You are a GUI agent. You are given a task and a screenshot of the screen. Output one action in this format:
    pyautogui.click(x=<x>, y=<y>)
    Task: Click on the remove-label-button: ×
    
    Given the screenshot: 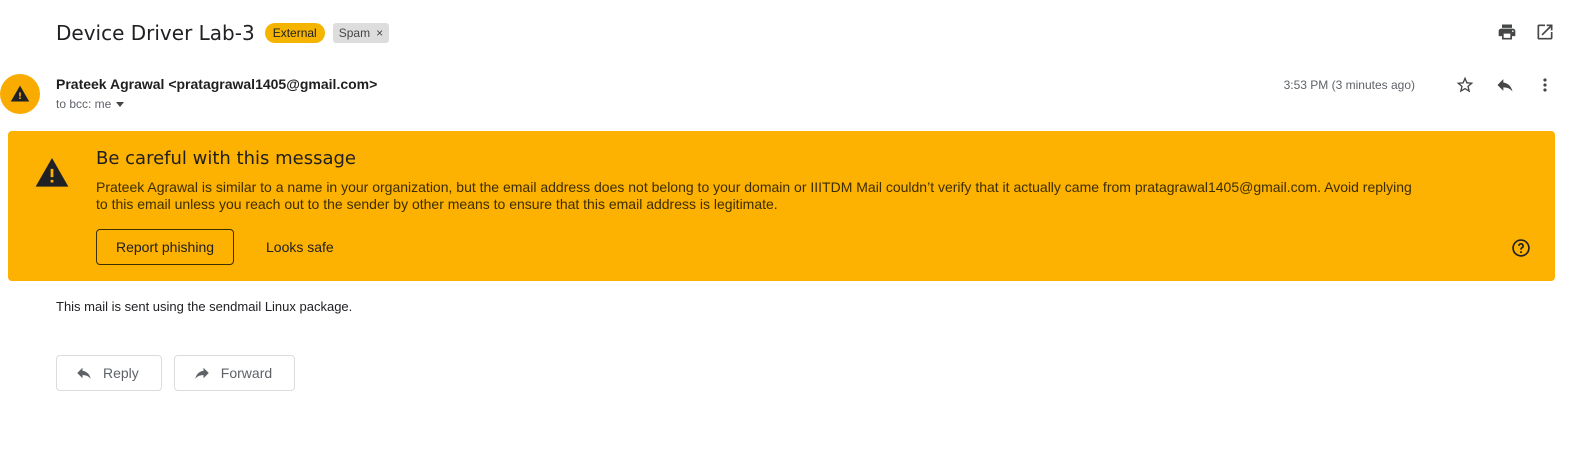 What is the action you would take?
    pyautogui.click(x=379, y=33)
    